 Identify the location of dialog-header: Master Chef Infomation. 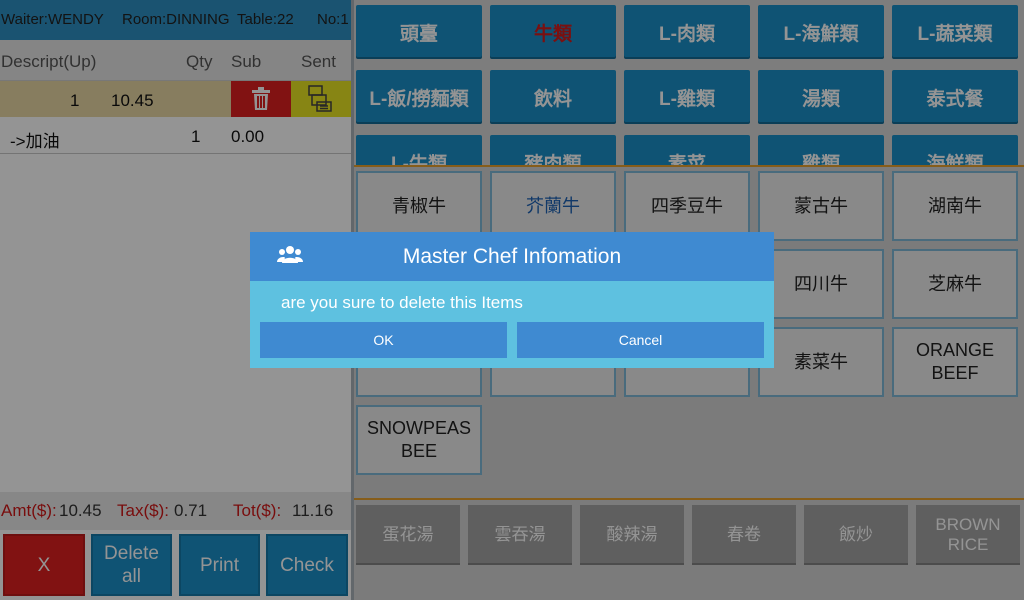
(512, 256).